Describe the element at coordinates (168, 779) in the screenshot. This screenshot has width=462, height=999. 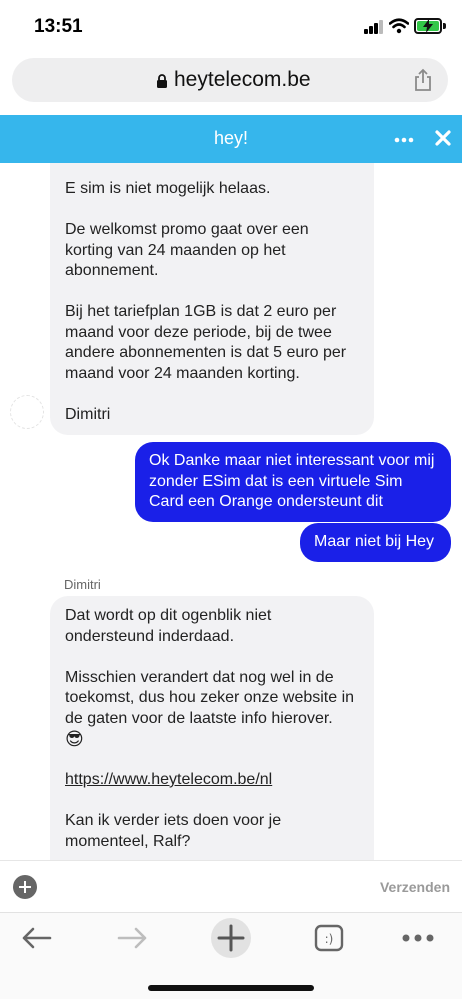
I see `message-link: https://www.heytelecom.be/nl` at that location.